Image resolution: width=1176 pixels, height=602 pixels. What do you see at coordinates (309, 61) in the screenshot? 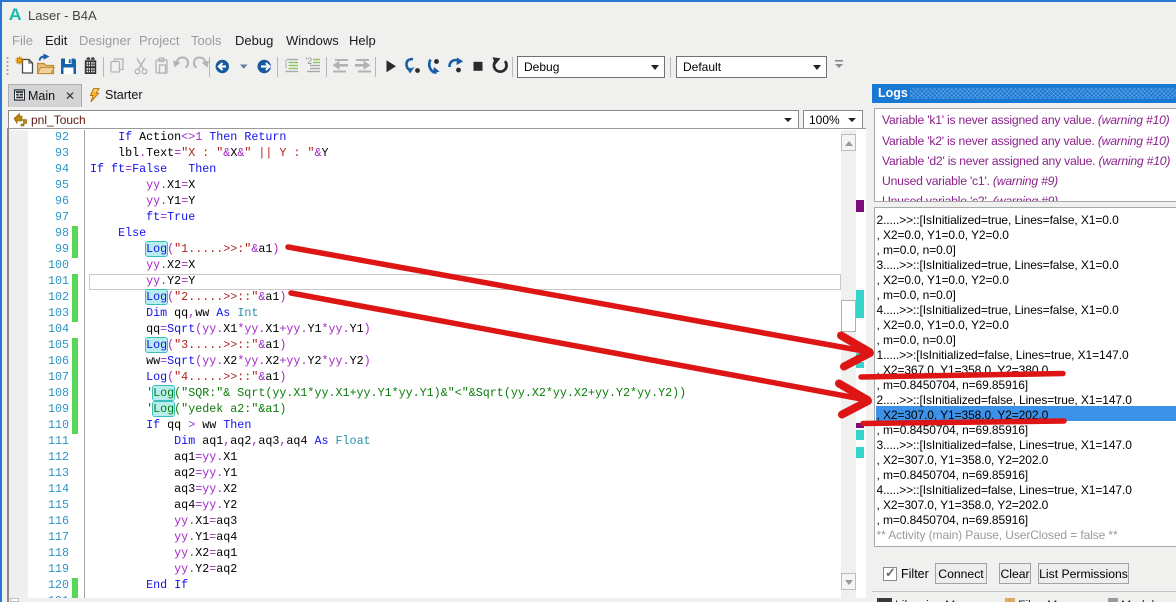
I see `svg-text: '2` at bounding box center [309, 61].